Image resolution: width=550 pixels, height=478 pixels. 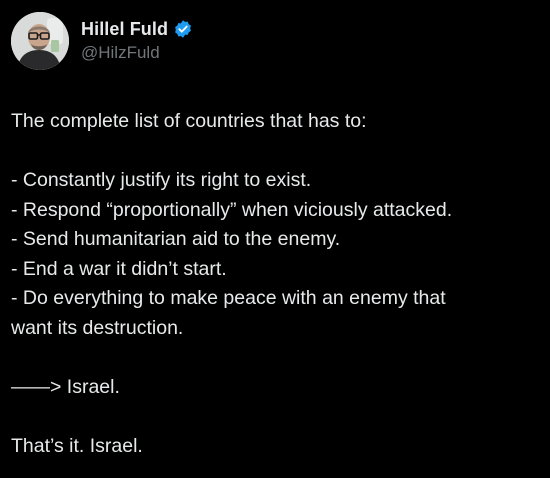 I want to click on tweet-list-item: - Constantly justify its right to exist., so click(x=161, y=180).